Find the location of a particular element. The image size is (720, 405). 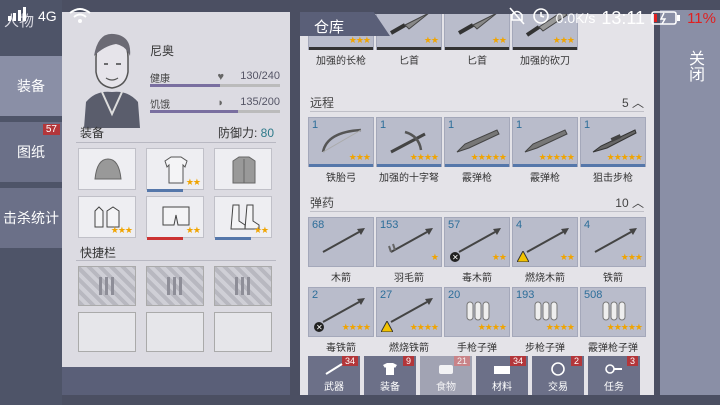

inventory-item: 57 ✕ ★★ is located at coordinates (477, 242).